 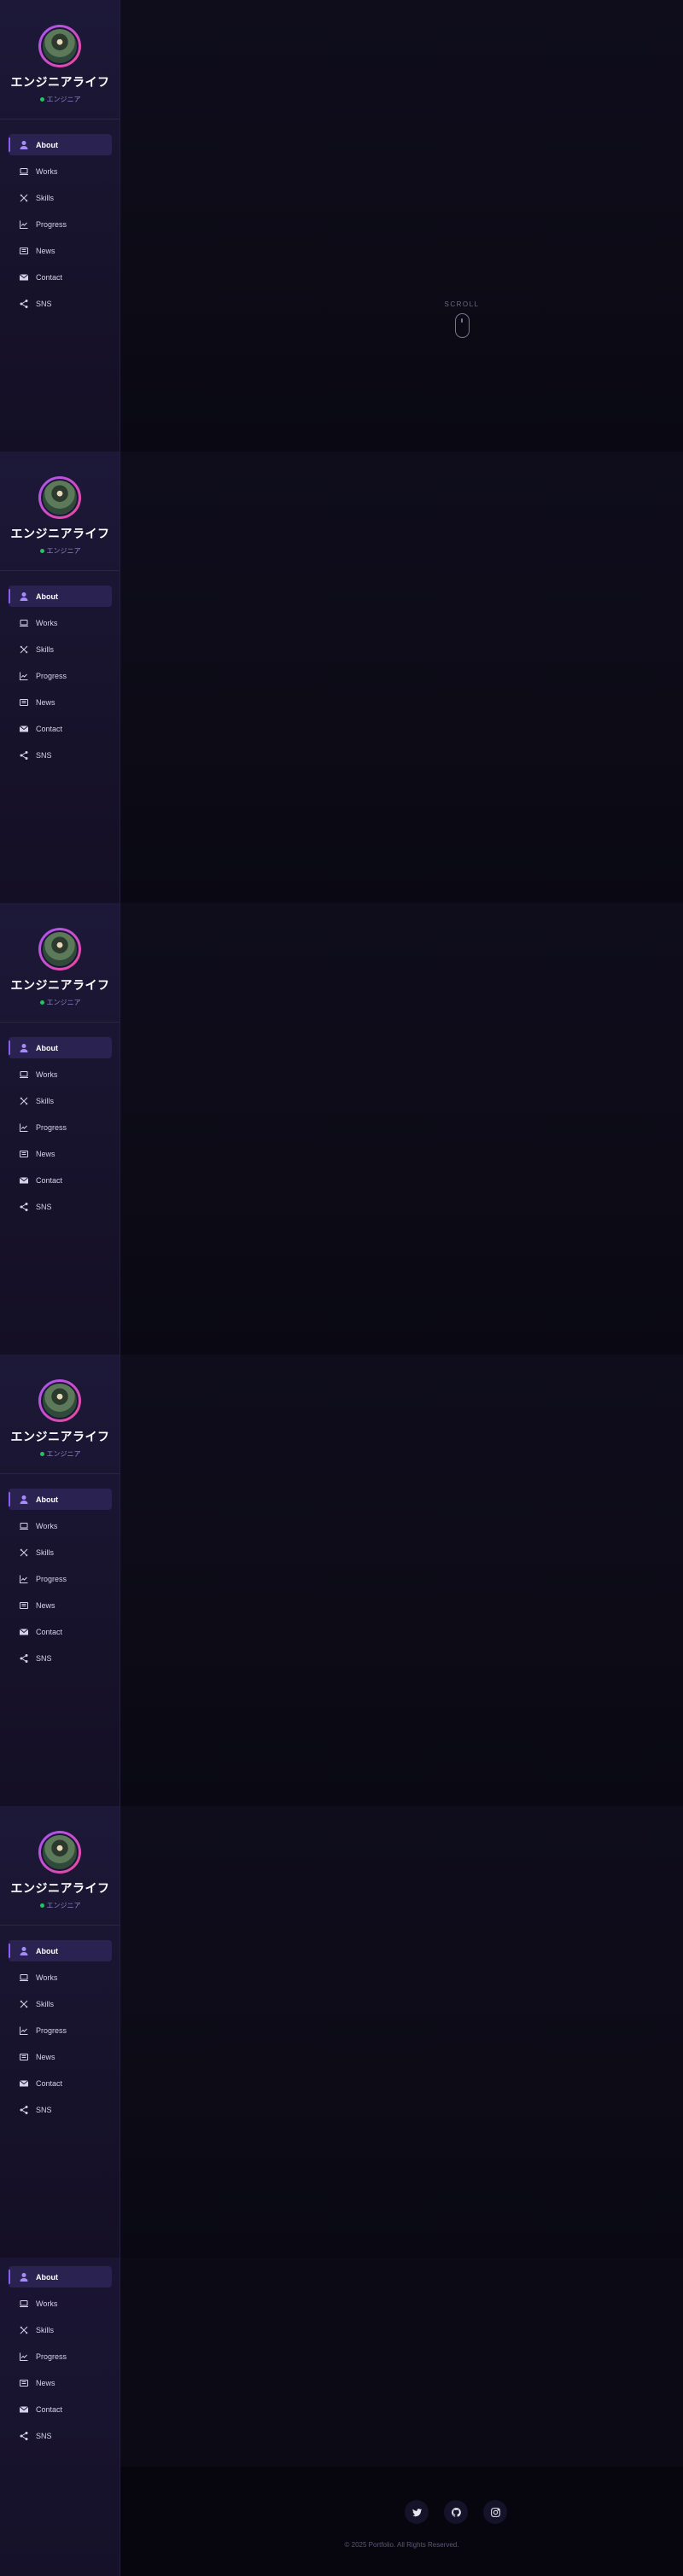 What do you see at coordinates (47, 622) in the screenshot?
I see `sidebar-item-label: Works` at bounding box center [47, 622].